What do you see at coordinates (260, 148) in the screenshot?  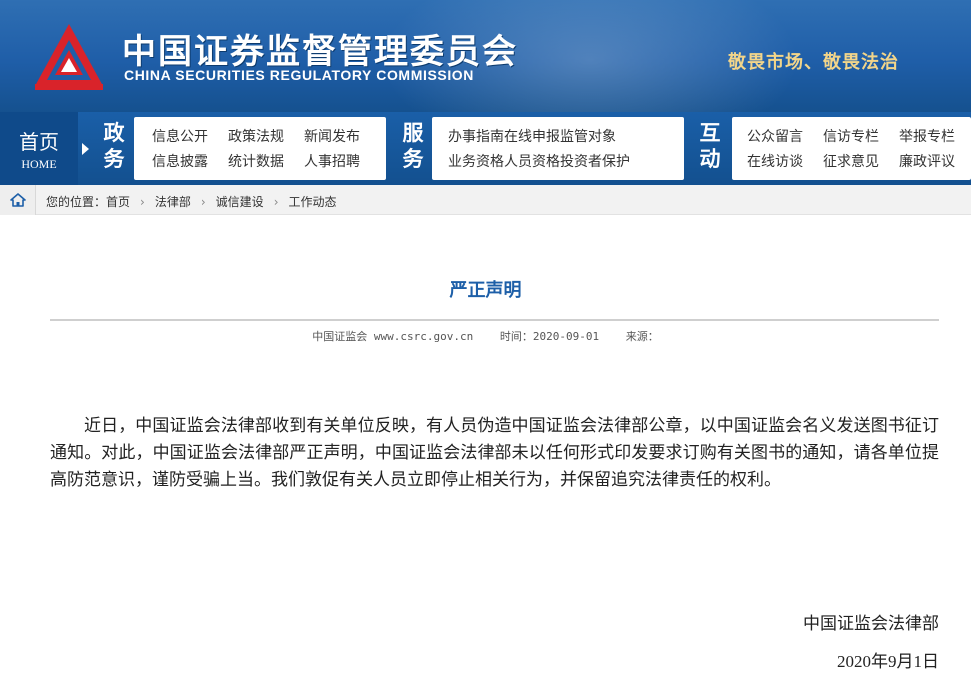 I see `nav-box-gov: 信息公开 政策法规 新闻发布 信息披露 统计数据 人事招聘` at bounding box center [260, 148].